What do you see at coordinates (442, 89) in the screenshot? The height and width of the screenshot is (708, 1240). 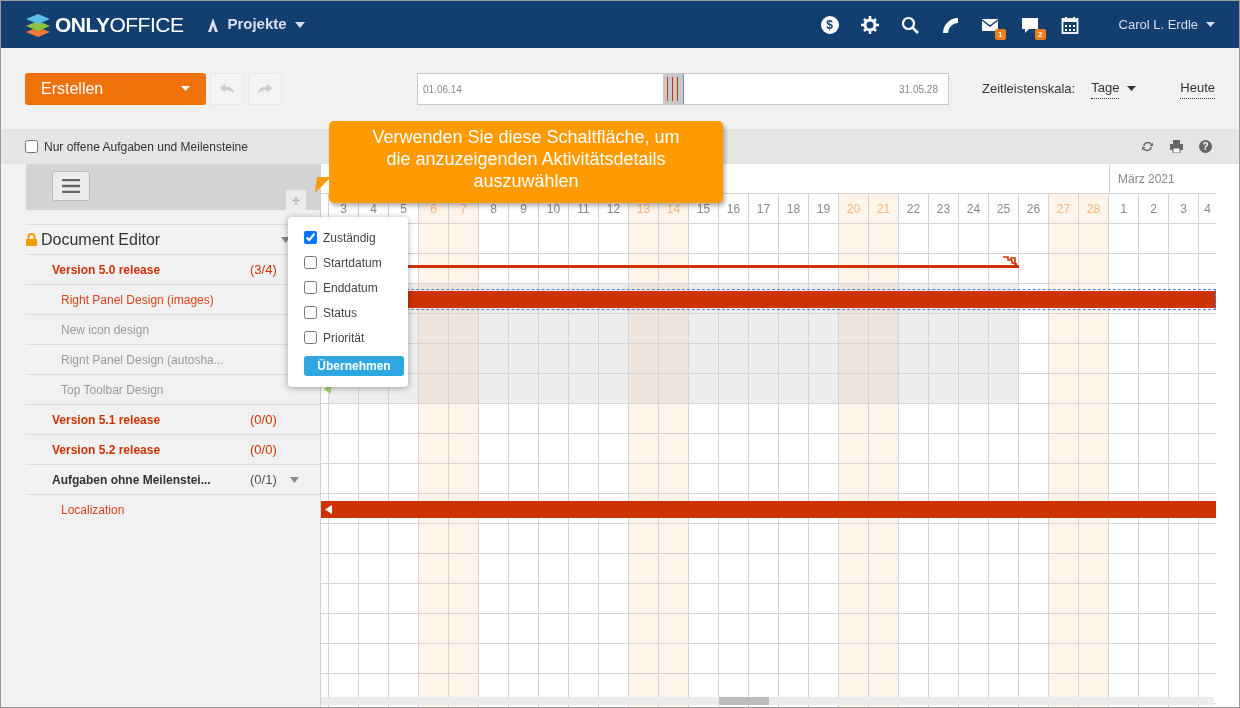 I see `timeline-start-date: 01.06.14` at bounding box center [442, 89].